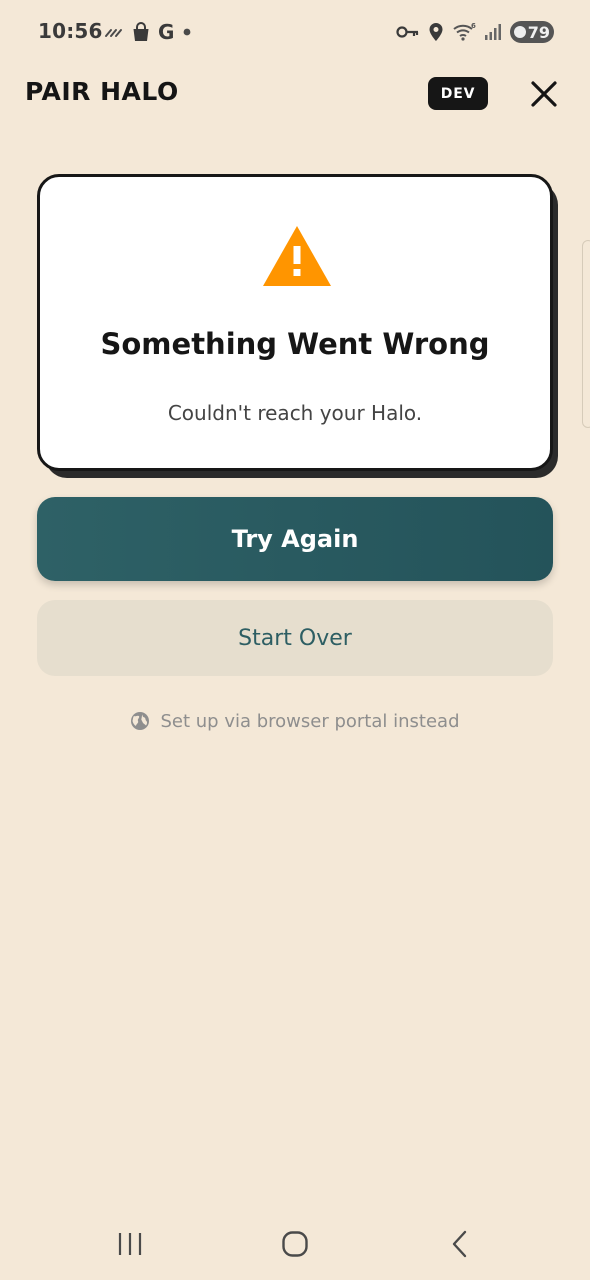 Image resolution: width=590 pixels, height=1280 pixels. I want to click on location-icon, so click(436, 32).